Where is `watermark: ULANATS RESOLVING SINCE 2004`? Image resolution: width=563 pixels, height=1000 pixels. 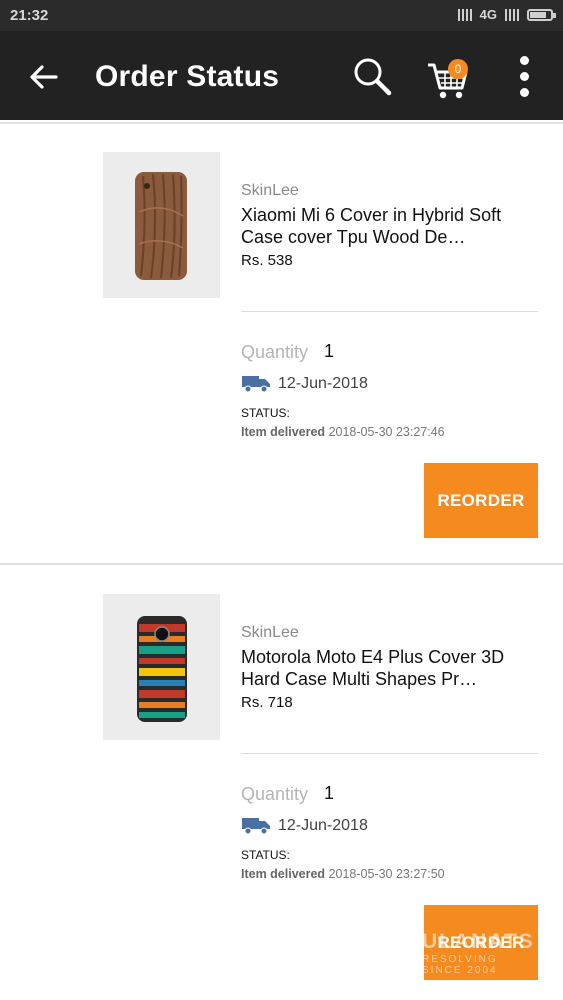 watermark: ULANATS RESOLVING SINCE 2004 is located at coordinates (482, 956).